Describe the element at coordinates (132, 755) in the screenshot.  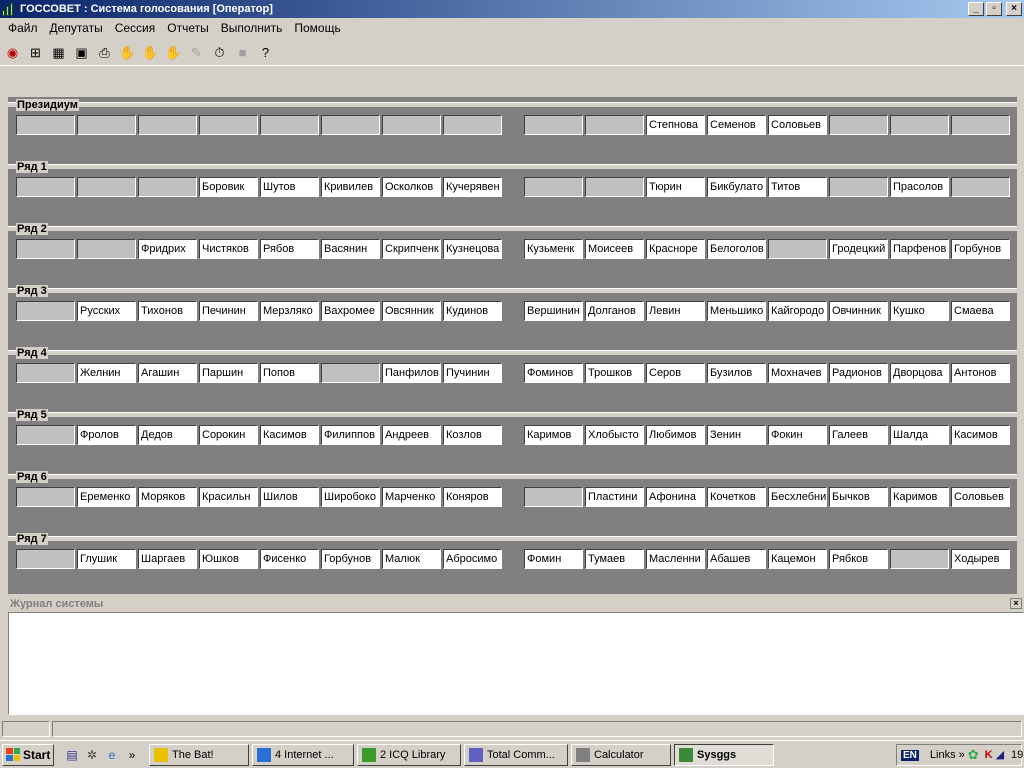
I see `quick-launch-more: »` at that location.